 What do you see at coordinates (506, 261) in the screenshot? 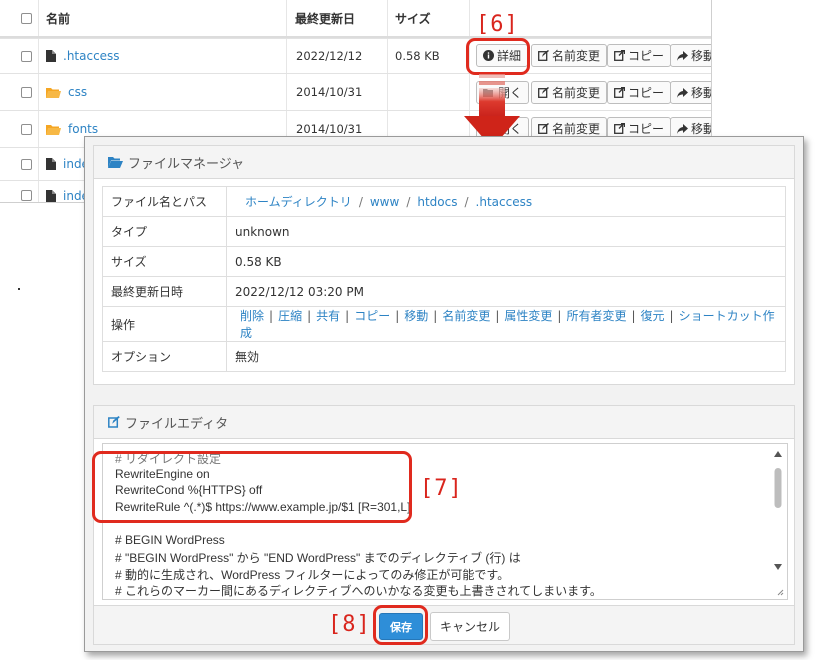
I see `size-value: 0.58 KB` at bounding box center [506, 261].